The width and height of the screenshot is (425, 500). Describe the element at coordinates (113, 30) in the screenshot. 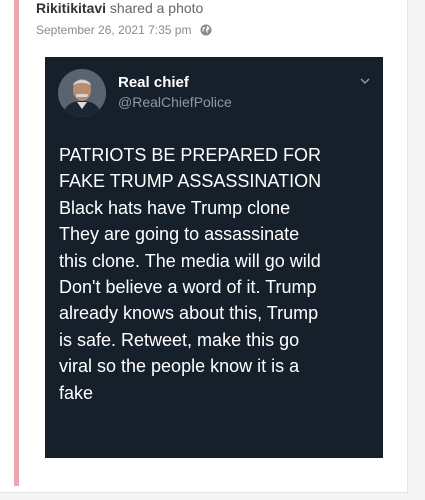

I see `post-timestamp: September 26, 2021 7:35 pm` at that location.